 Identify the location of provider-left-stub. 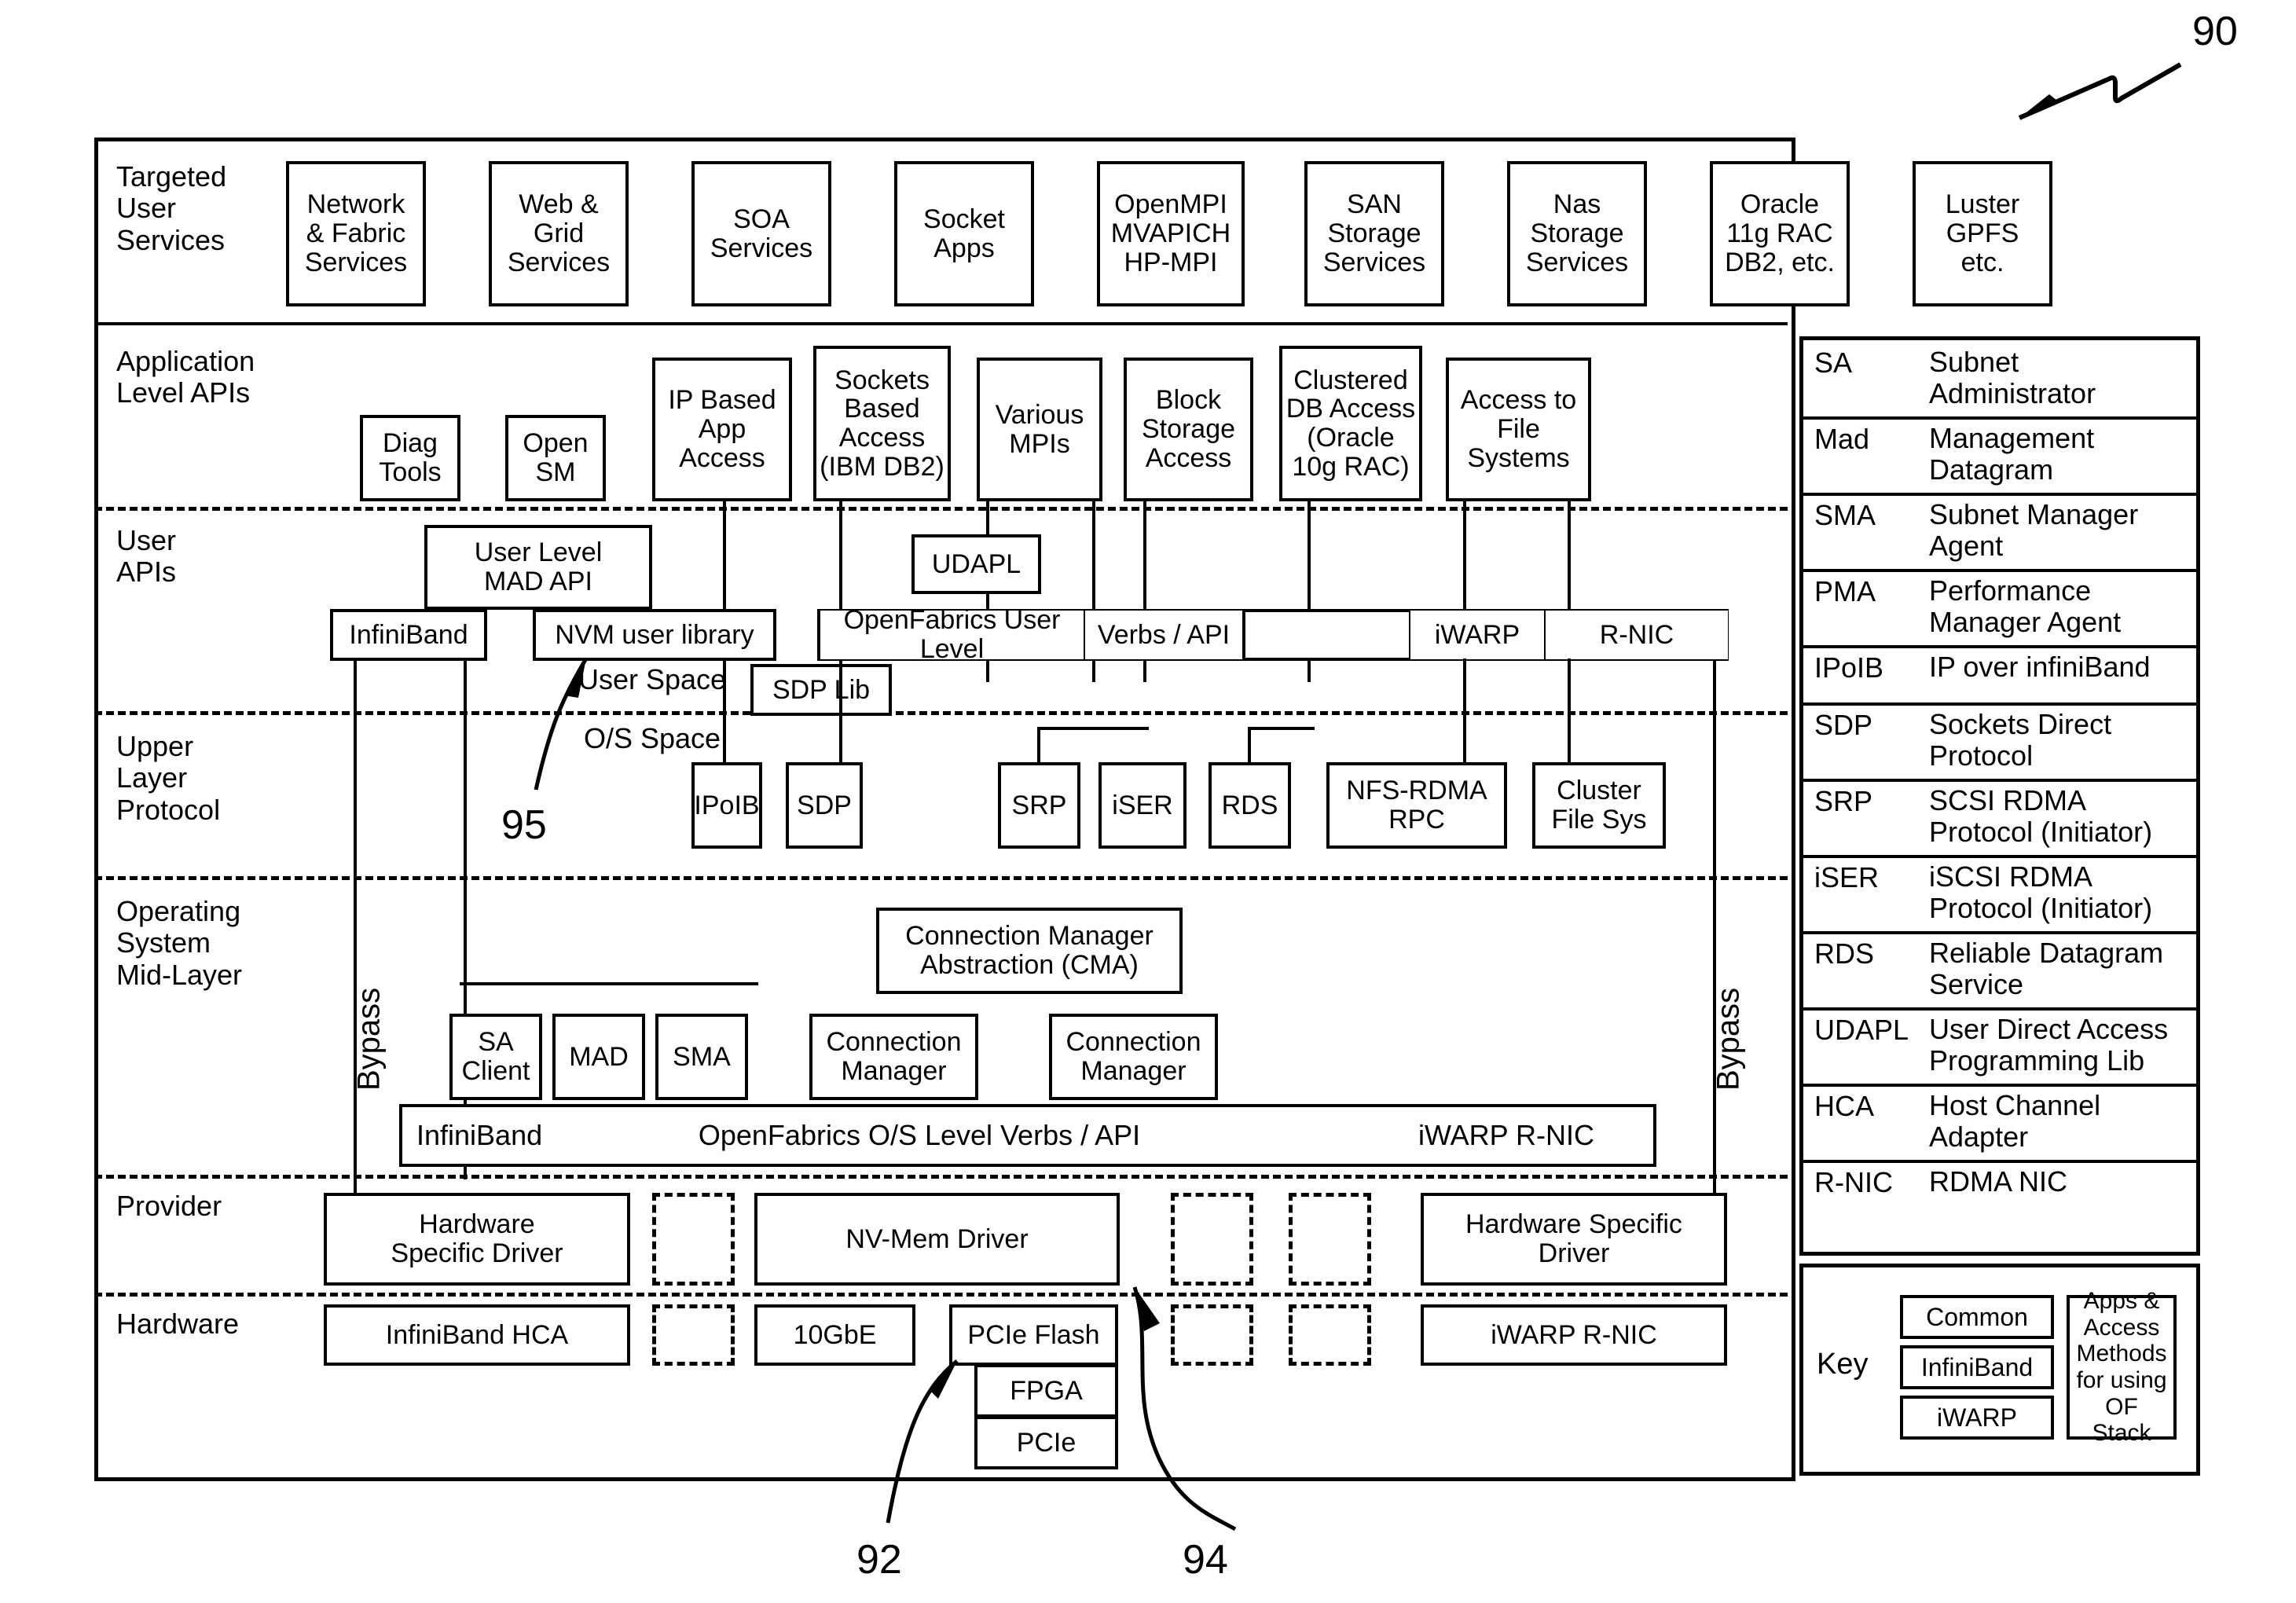
(355, 1185).